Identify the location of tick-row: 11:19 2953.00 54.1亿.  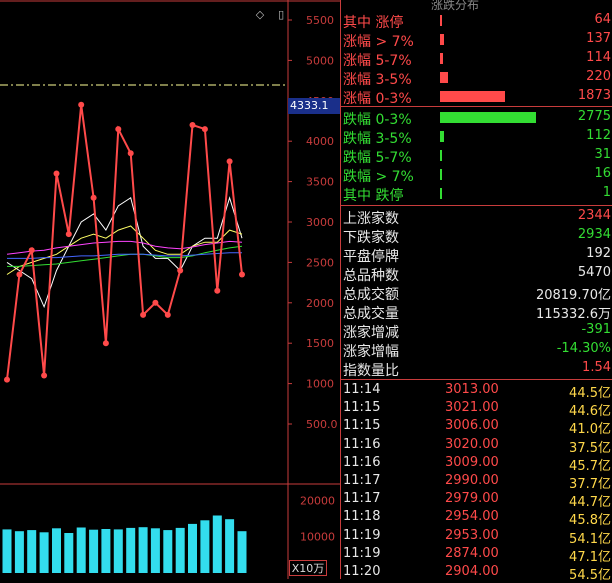
(476, 537).